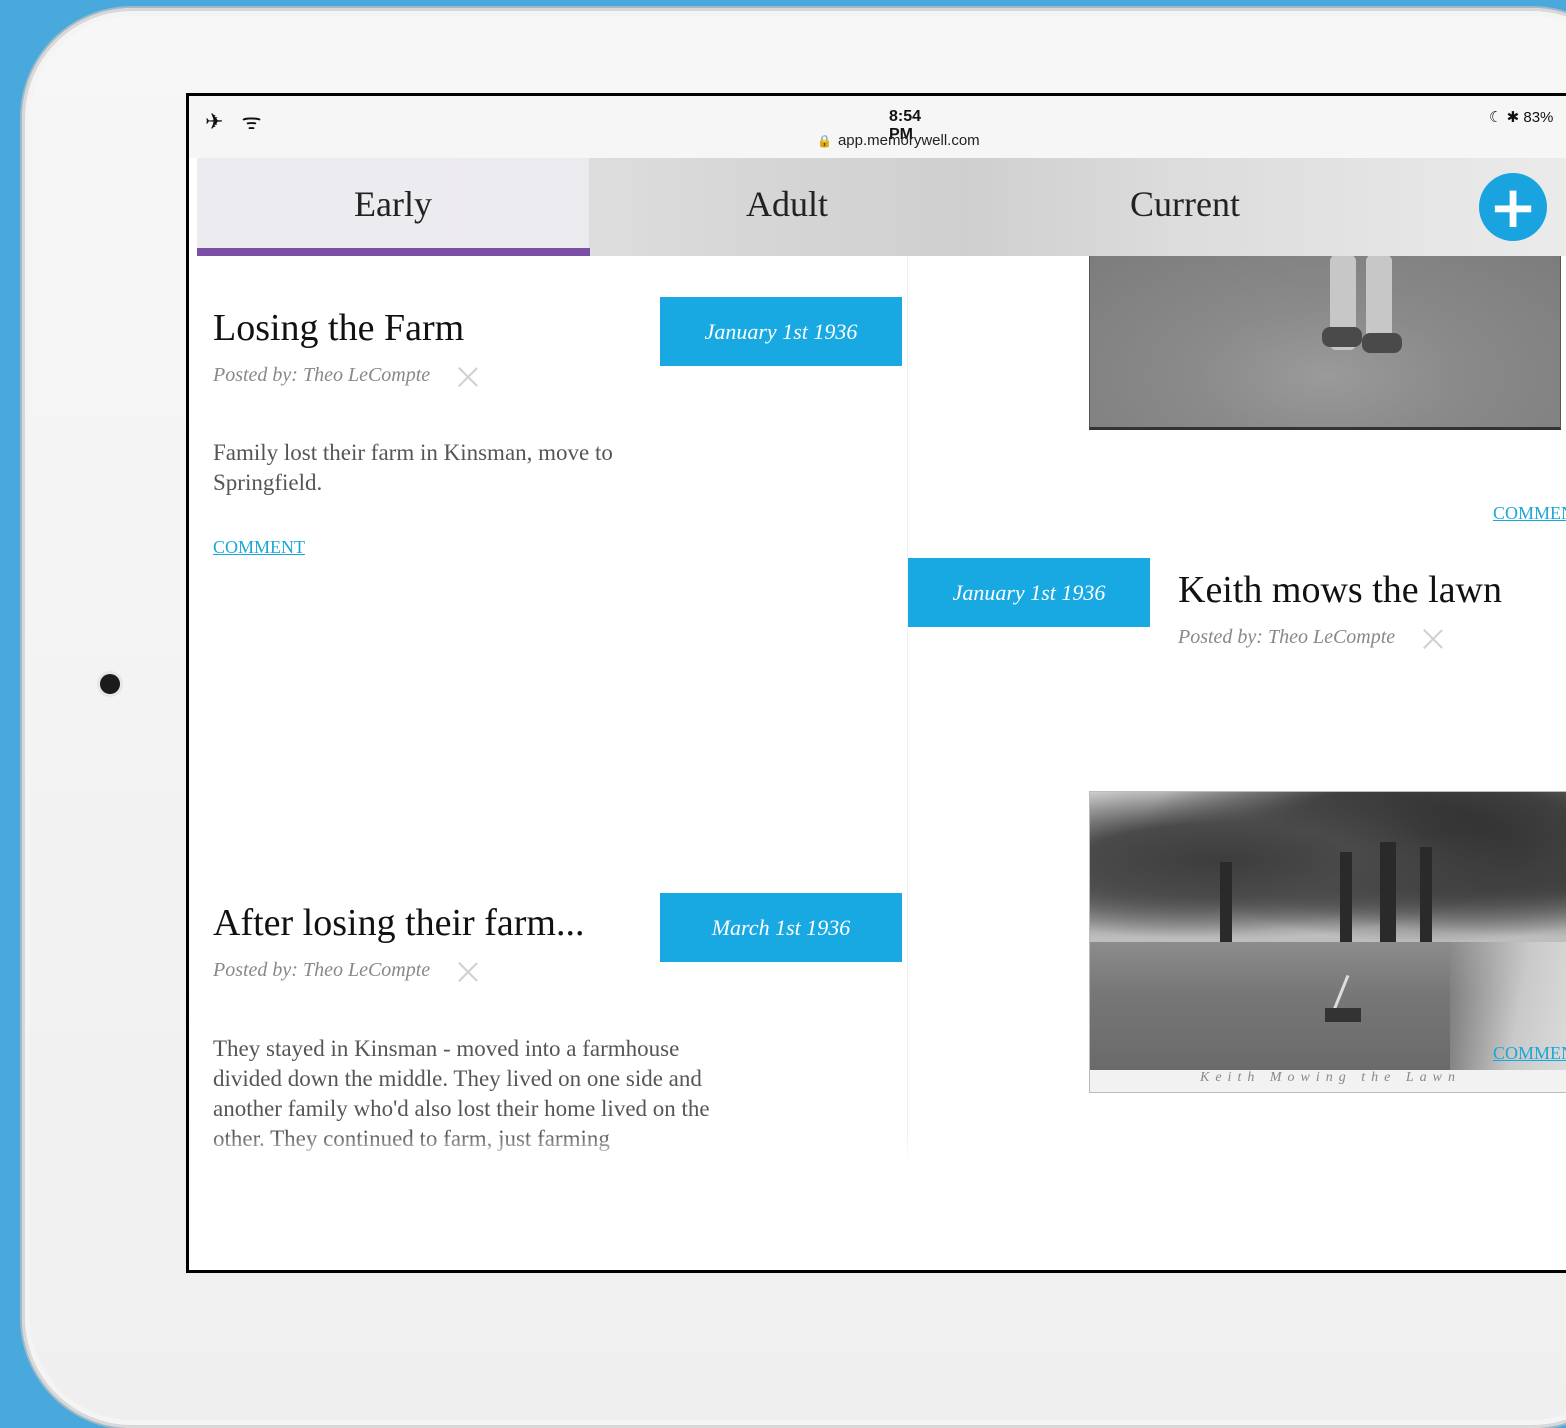 This screenshot has width=1566, height=1428. I want to click on comment-link-top-right: COMMEN, so click(1529, 513).